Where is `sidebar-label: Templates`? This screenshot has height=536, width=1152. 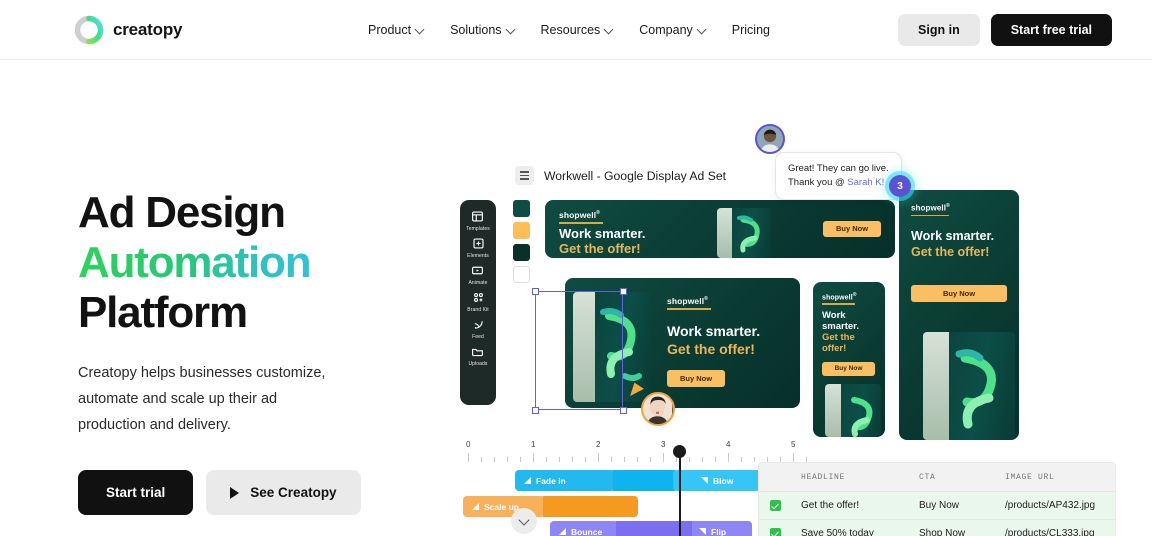 sidebar-label: Templates is located at coordinates (478, 229).